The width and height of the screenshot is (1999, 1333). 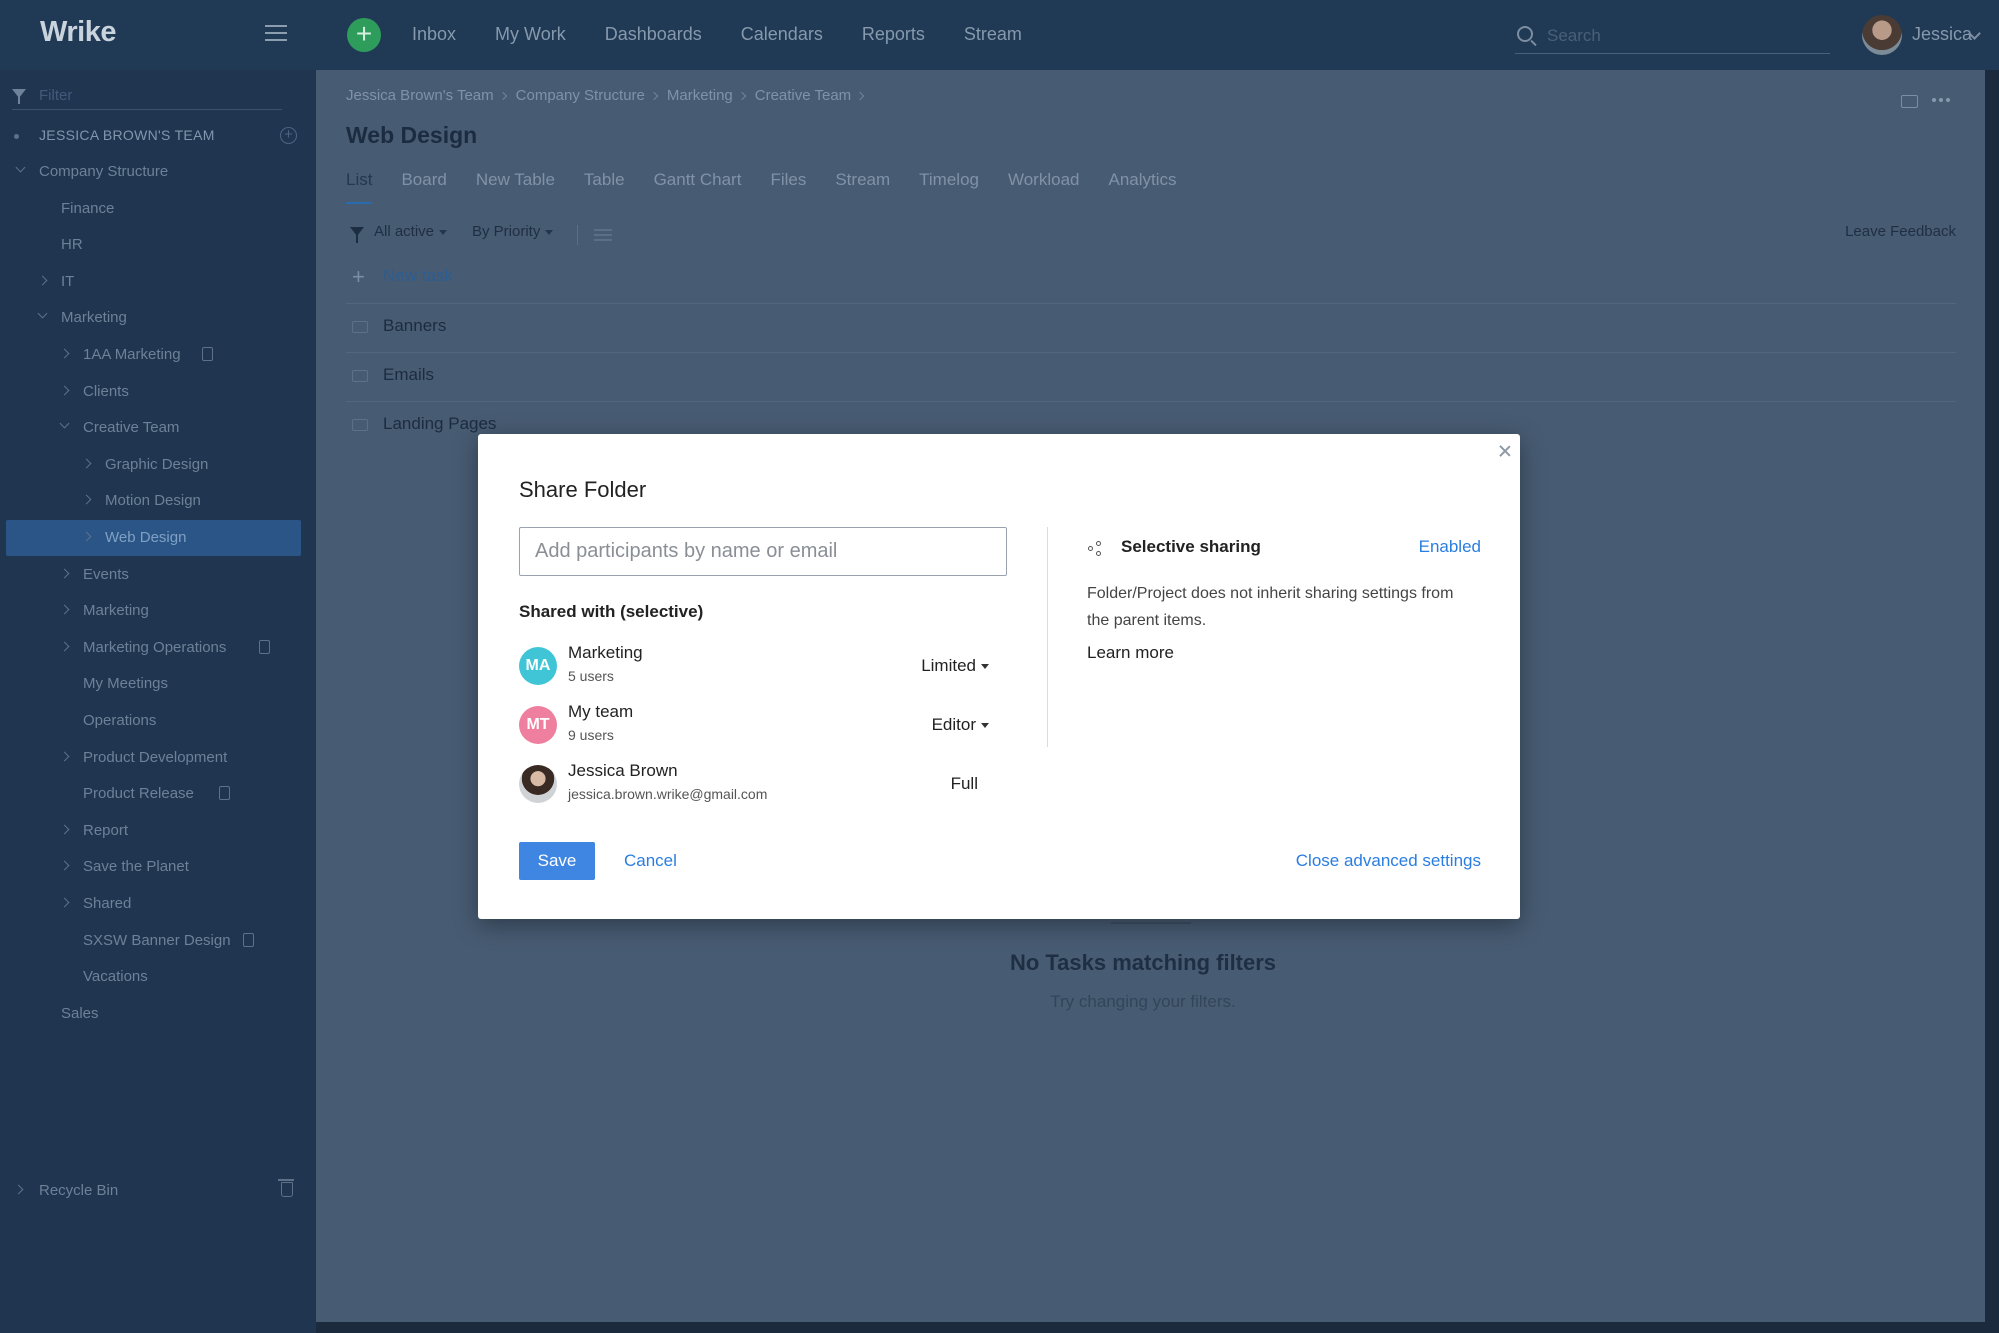 I want to click on tab-timelog: Timelog, so click(x=949, y=187).